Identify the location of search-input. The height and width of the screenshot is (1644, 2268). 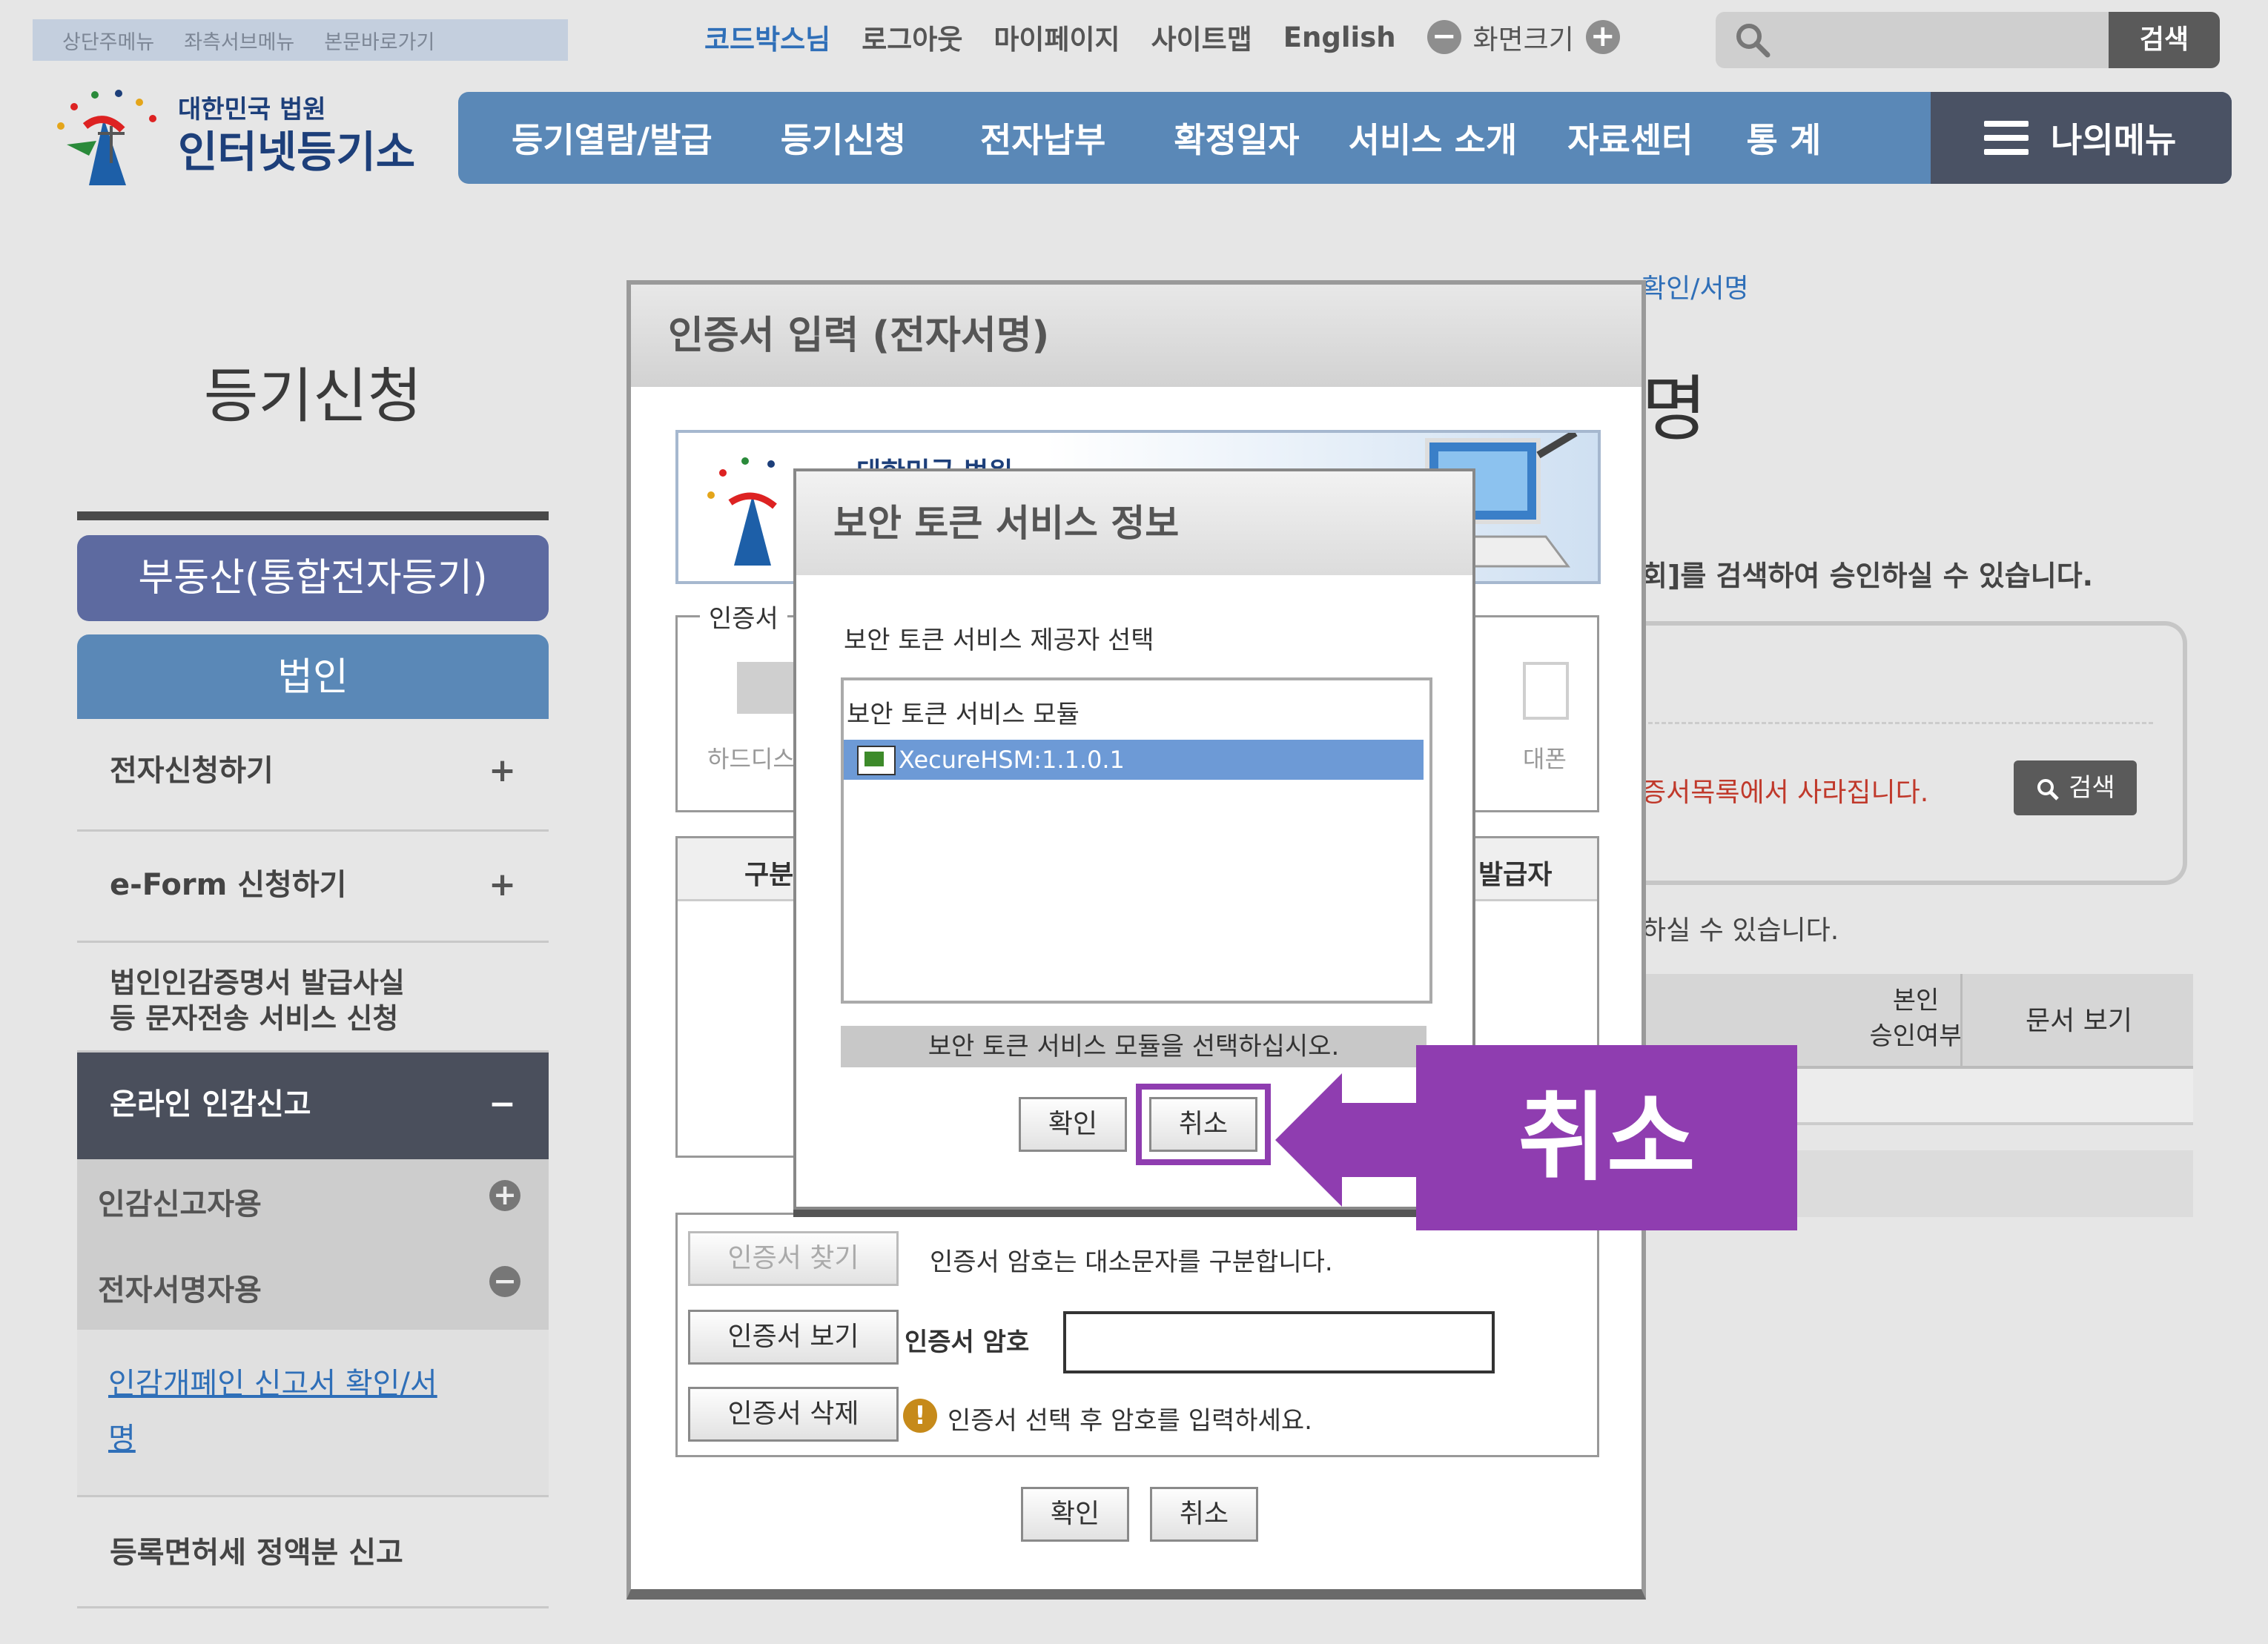
(1912, 40).